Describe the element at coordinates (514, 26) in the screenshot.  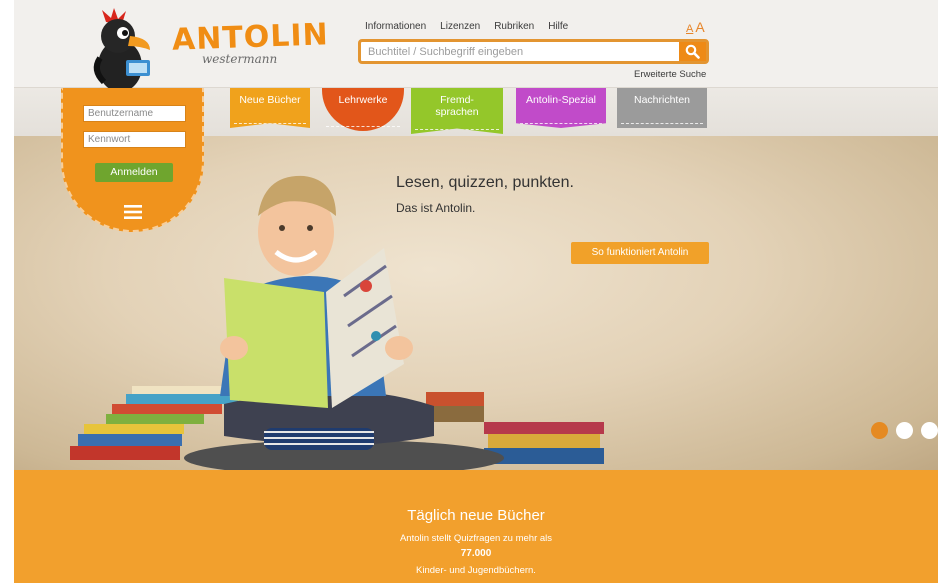
I see `nav-rubriken: Rubriken` at that location.